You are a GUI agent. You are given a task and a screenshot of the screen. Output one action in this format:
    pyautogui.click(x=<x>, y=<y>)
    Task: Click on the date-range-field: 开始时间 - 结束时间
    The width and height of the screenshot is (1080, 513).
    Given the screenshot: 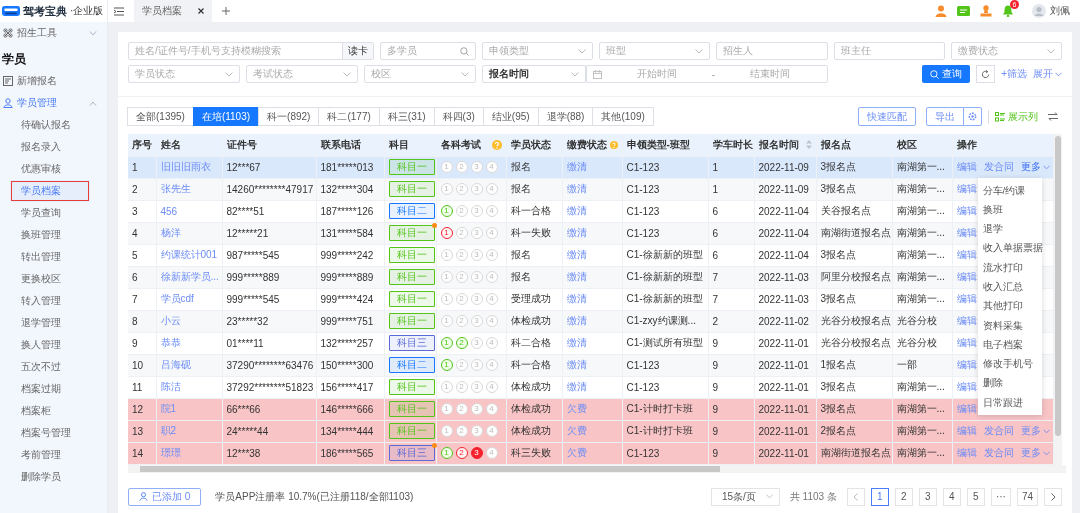 What is the action you would take?
    pyautogui.click(x=707, y=74)
    